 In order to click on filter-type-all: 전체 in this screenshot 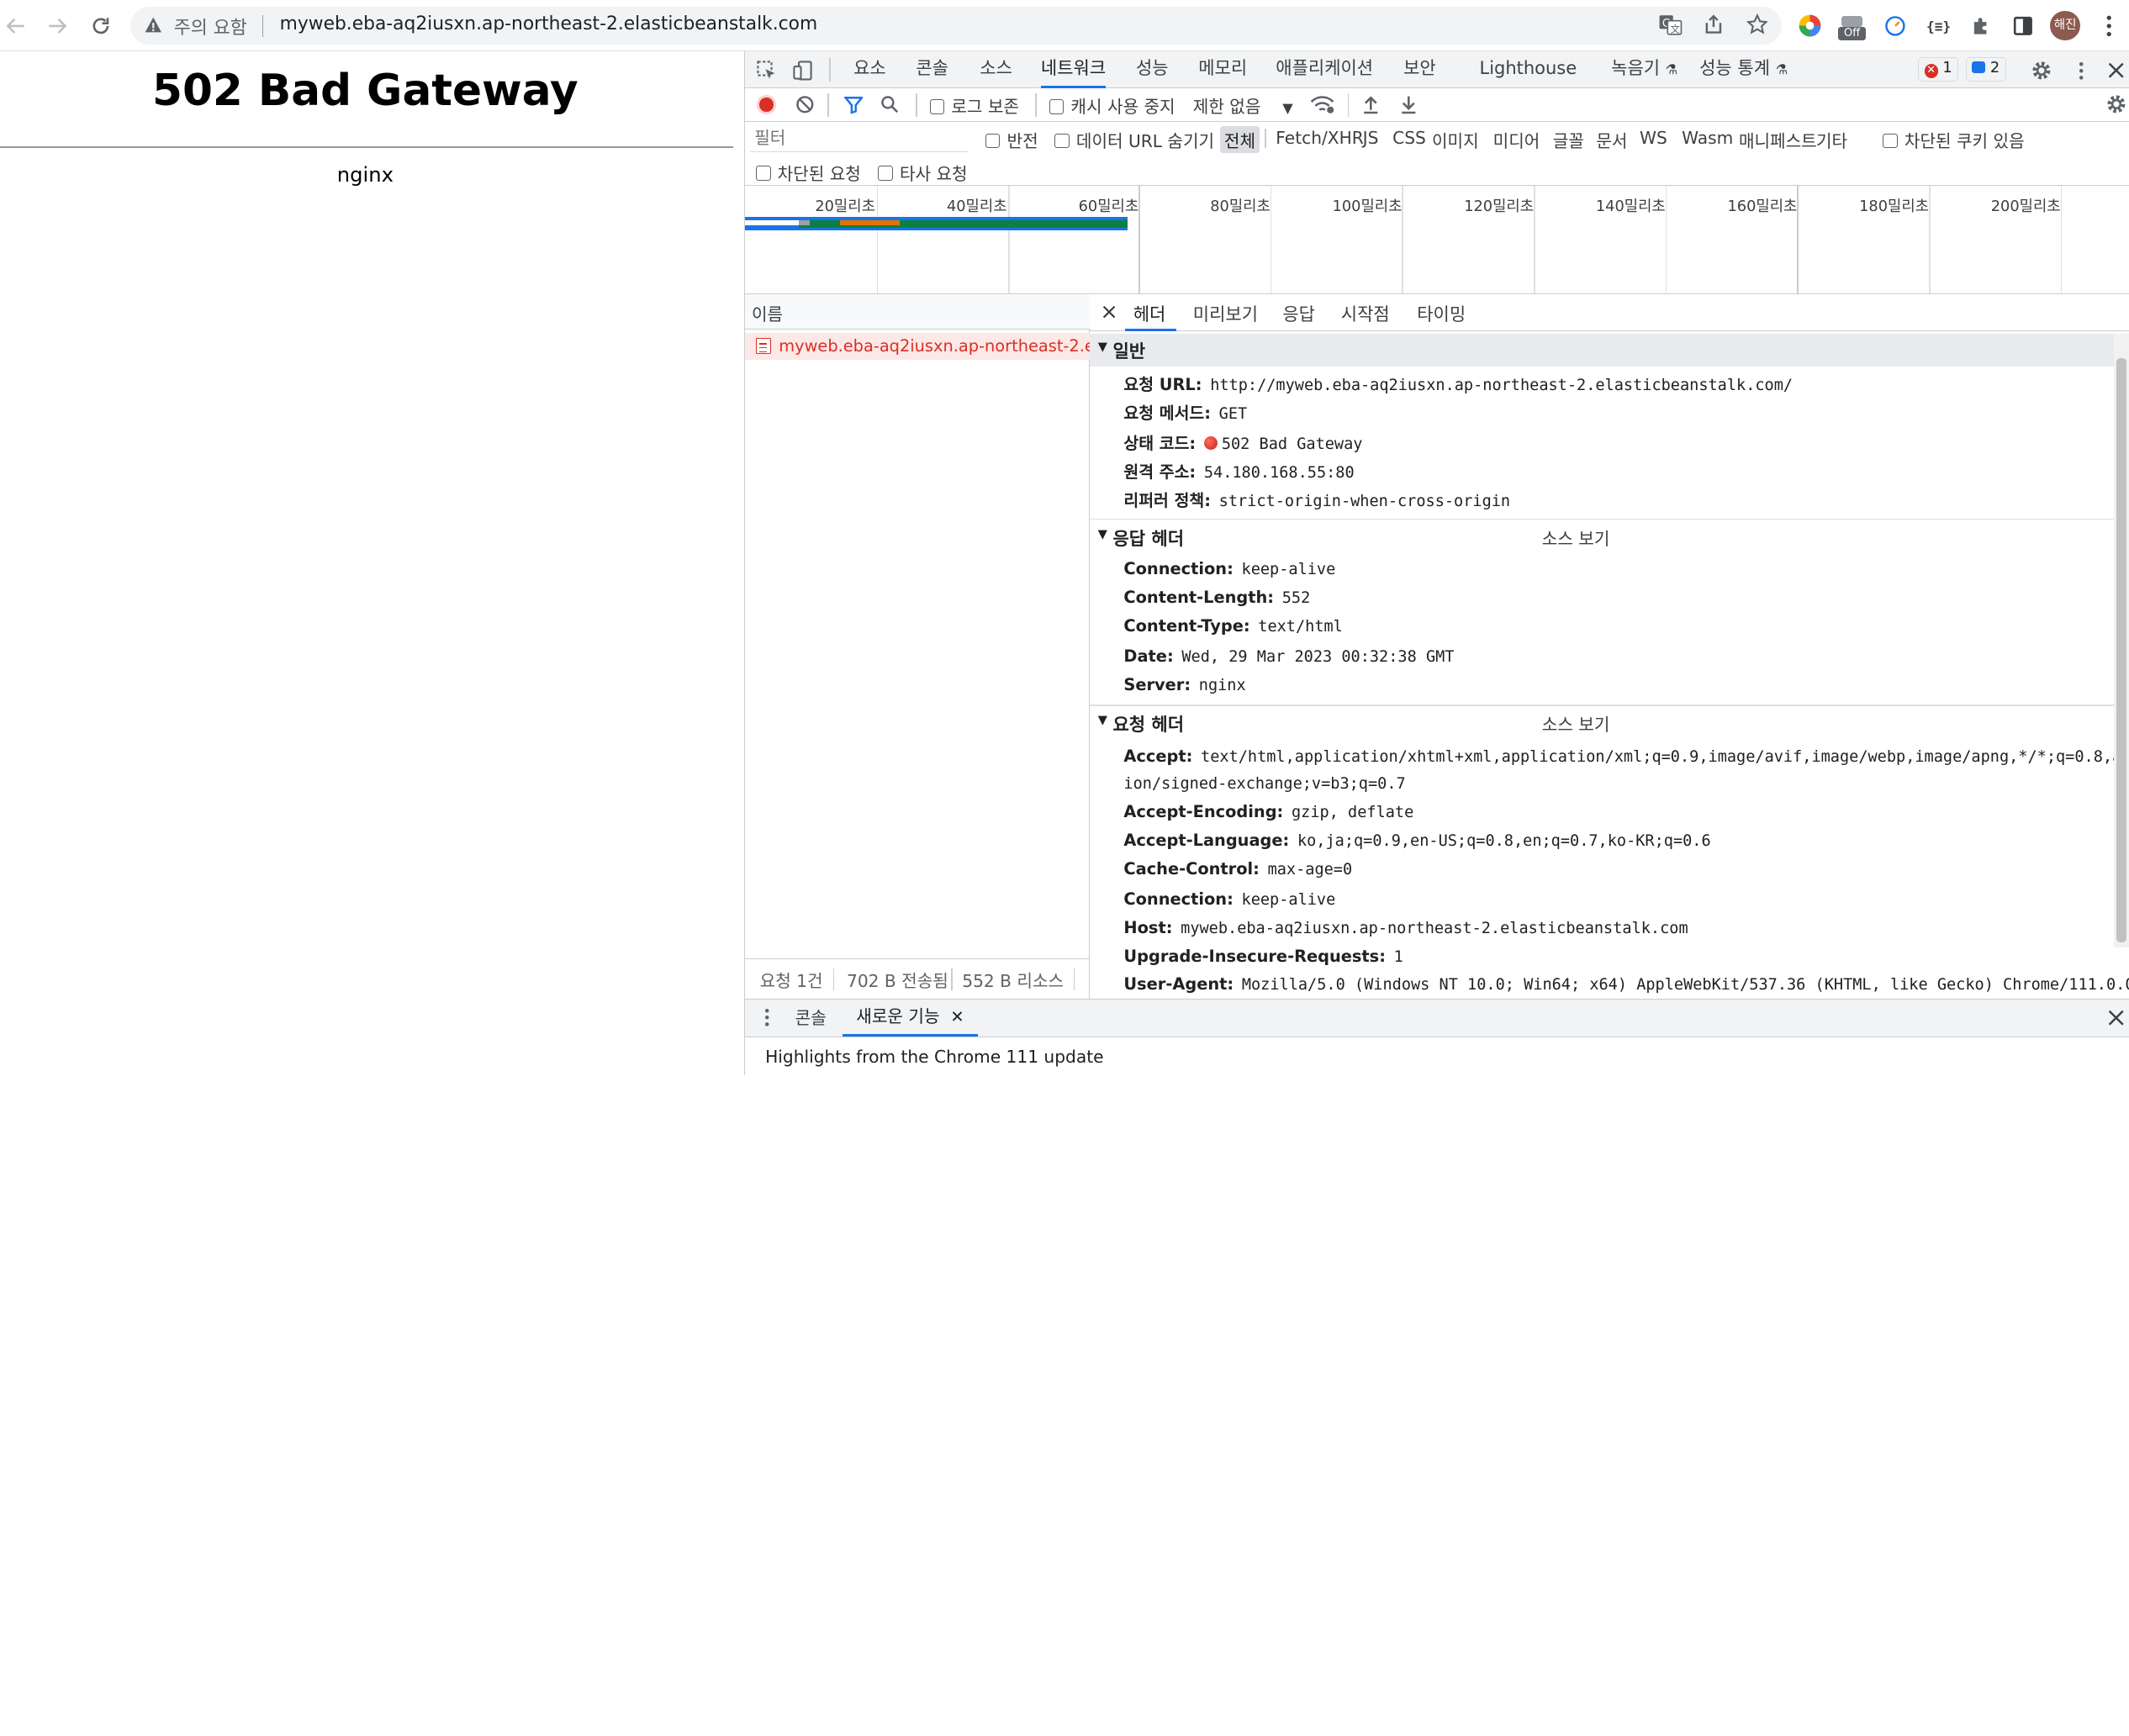, I will do `click(1240, 140)`.